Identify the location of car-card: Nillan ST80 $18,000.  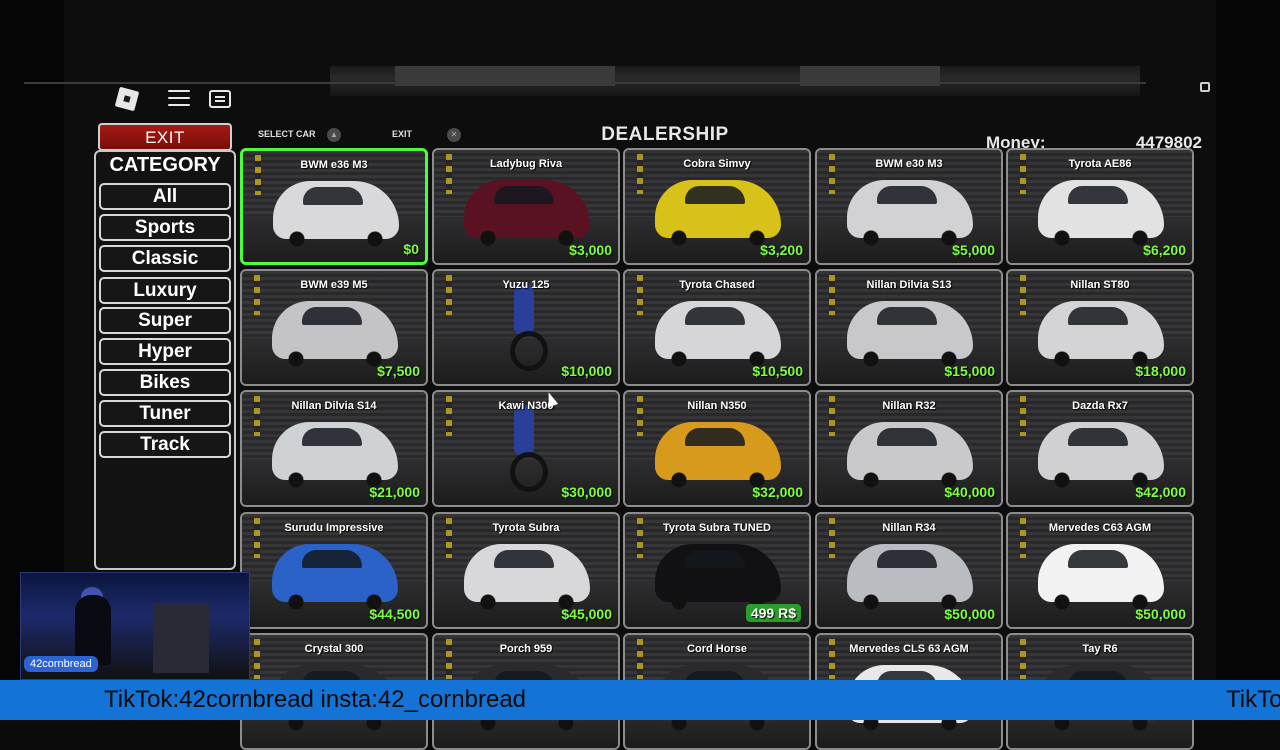
(1100, 327).